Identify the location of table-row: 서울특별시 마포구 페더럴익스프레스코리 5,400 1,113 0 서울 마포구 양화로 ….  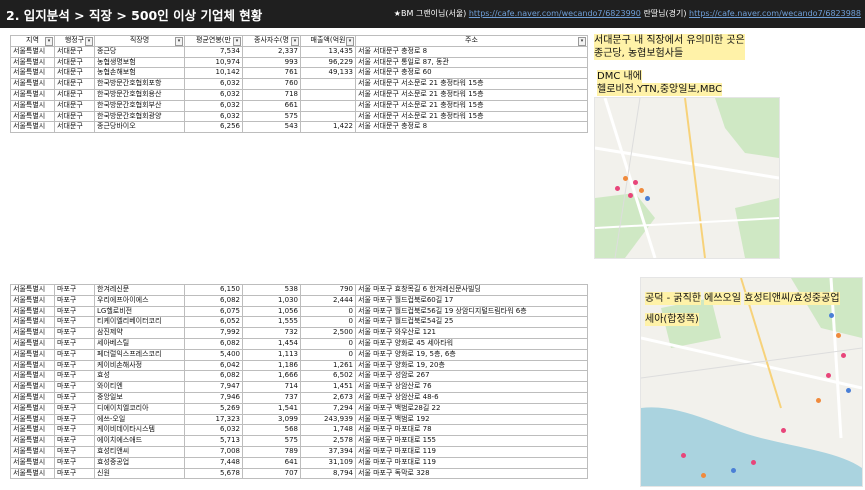
(299, 354).